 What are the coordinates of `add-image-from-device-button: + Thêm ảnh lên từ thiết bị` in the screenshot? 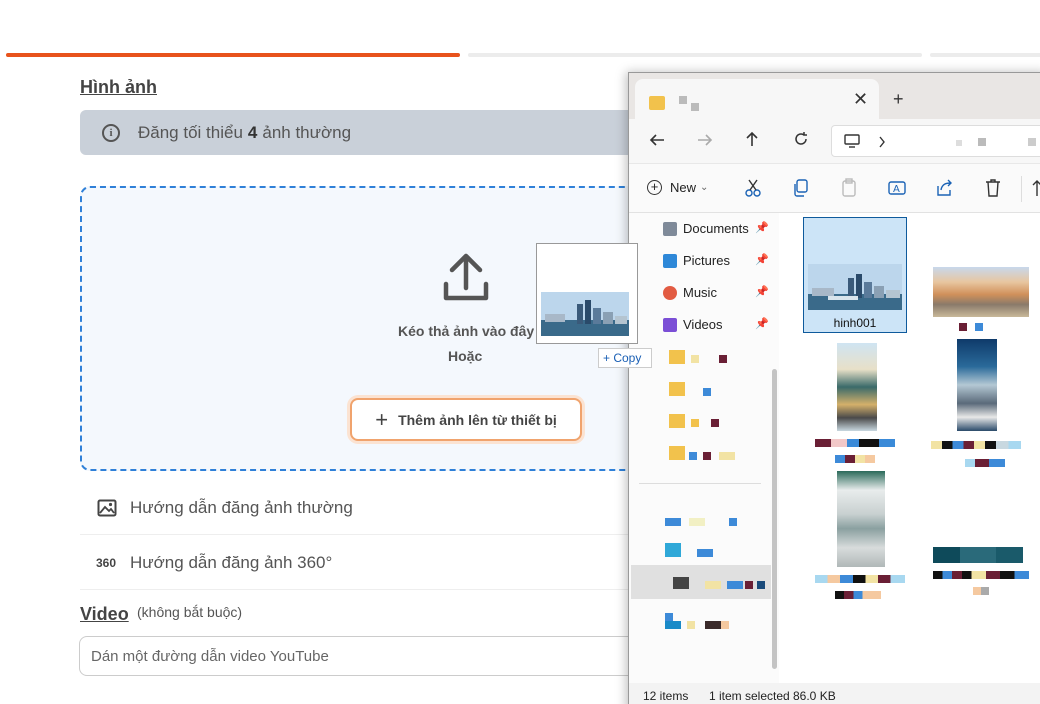 It's located at (466, 419).